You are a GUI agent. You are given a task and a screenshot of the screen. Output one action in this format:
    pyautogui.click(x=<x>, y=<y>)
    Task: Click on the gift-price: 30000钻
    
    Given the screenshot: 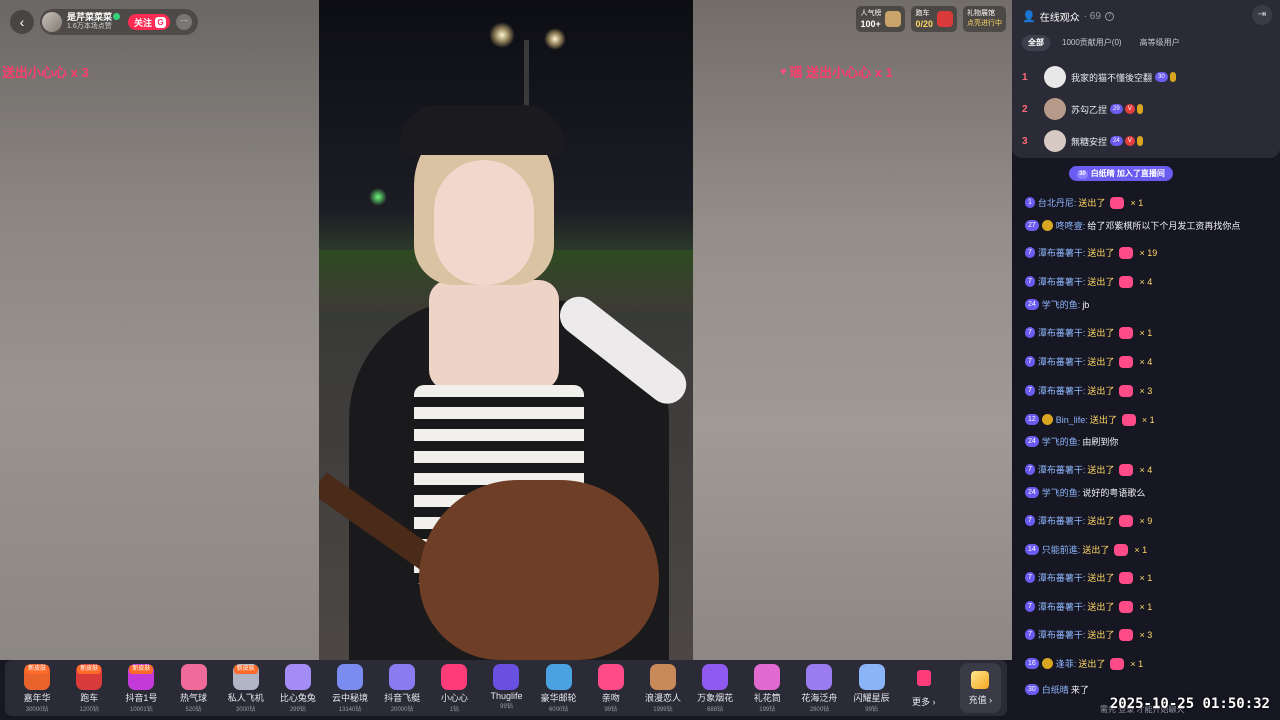 What is the action you would take?
    pyautogui.click(x=37, y=710)
    